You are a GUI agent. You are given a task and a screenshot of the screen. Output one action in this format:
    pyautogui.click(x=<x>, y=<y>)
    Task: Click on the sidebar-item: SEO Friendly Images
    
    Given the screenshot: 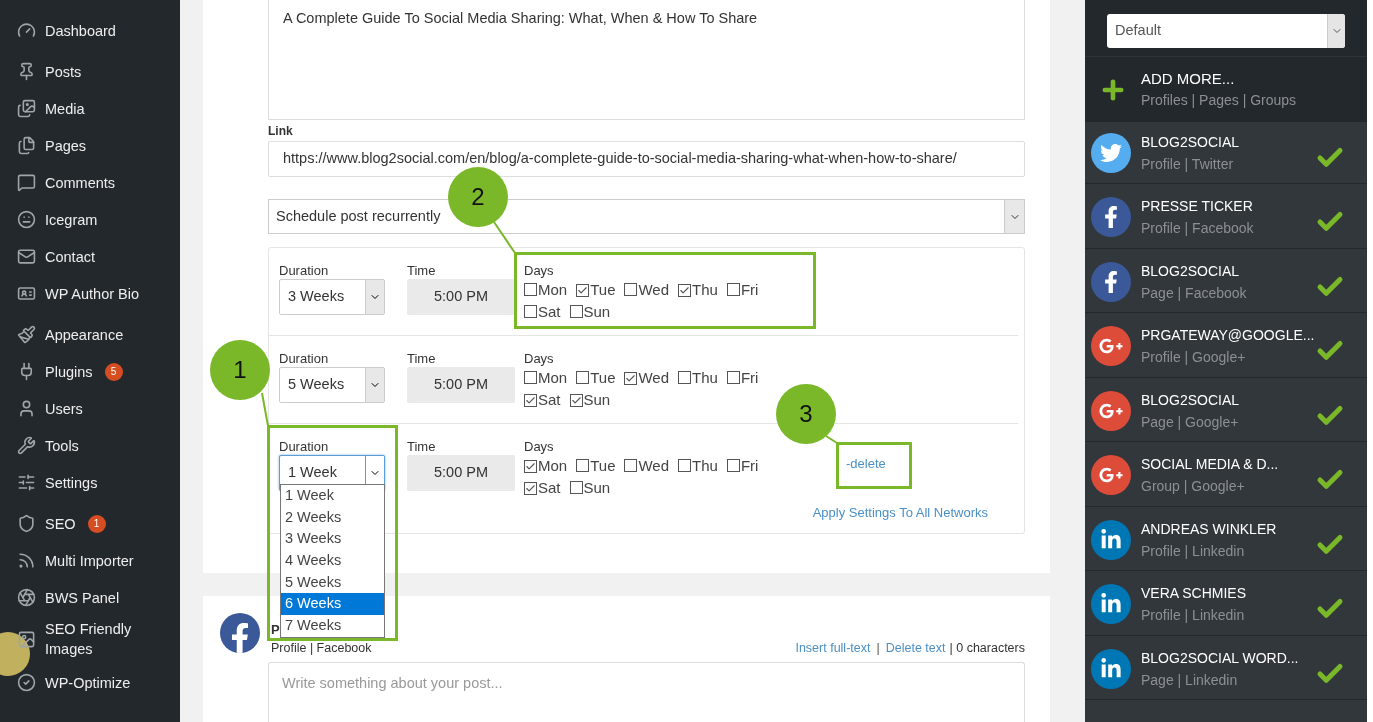 What is the action you would take?
    pyautogui.click(x=90, y=639)
    